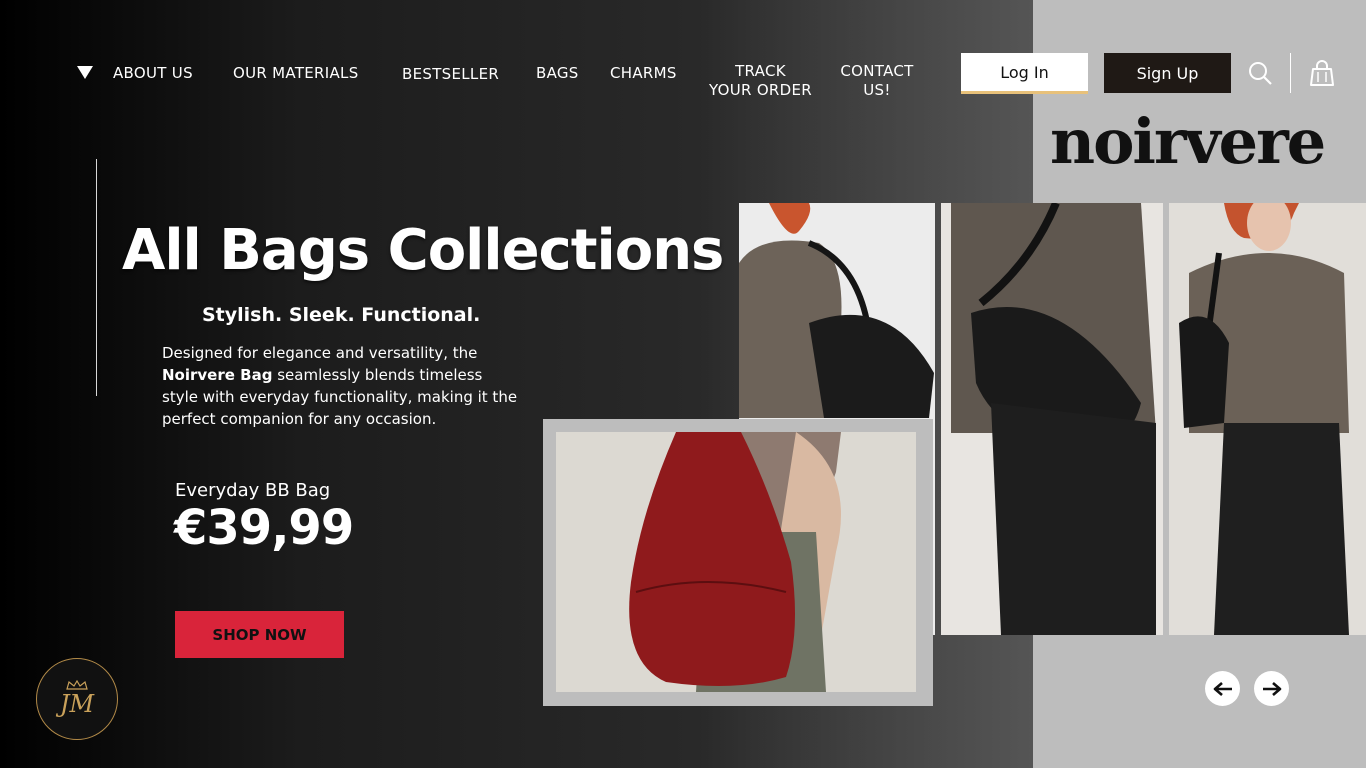 This screenshot has width=1366, height=768. What do you see at coordinates (85, 72) in the screenshot?
I see `caret-down-icon` at bounding box center [85, 72].